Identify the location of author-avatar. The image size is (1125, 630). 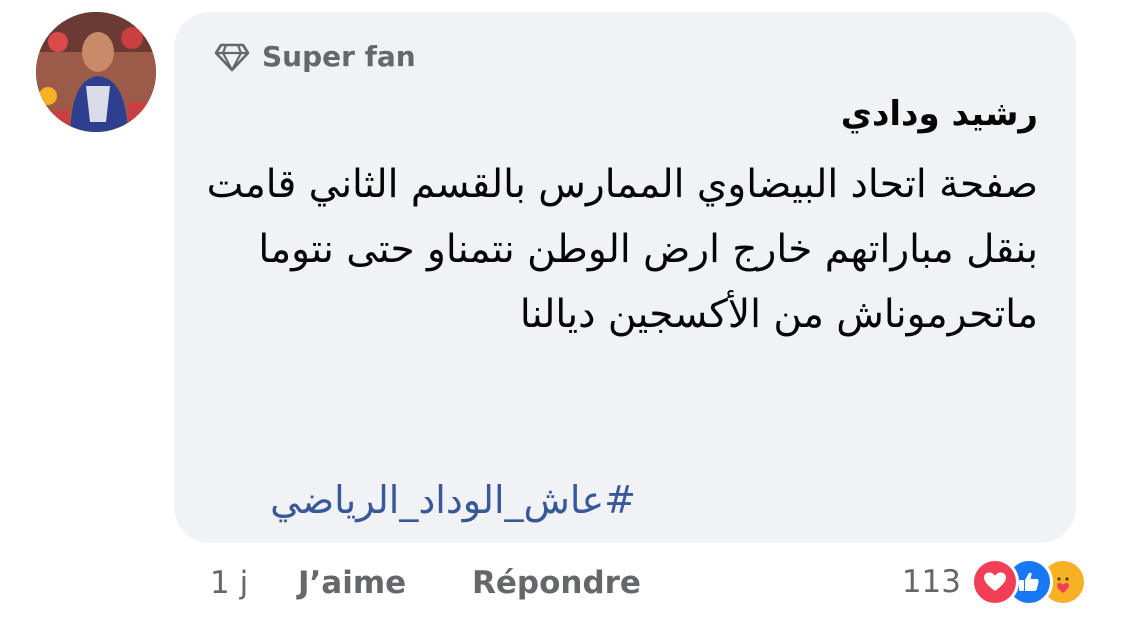
(96, 72).